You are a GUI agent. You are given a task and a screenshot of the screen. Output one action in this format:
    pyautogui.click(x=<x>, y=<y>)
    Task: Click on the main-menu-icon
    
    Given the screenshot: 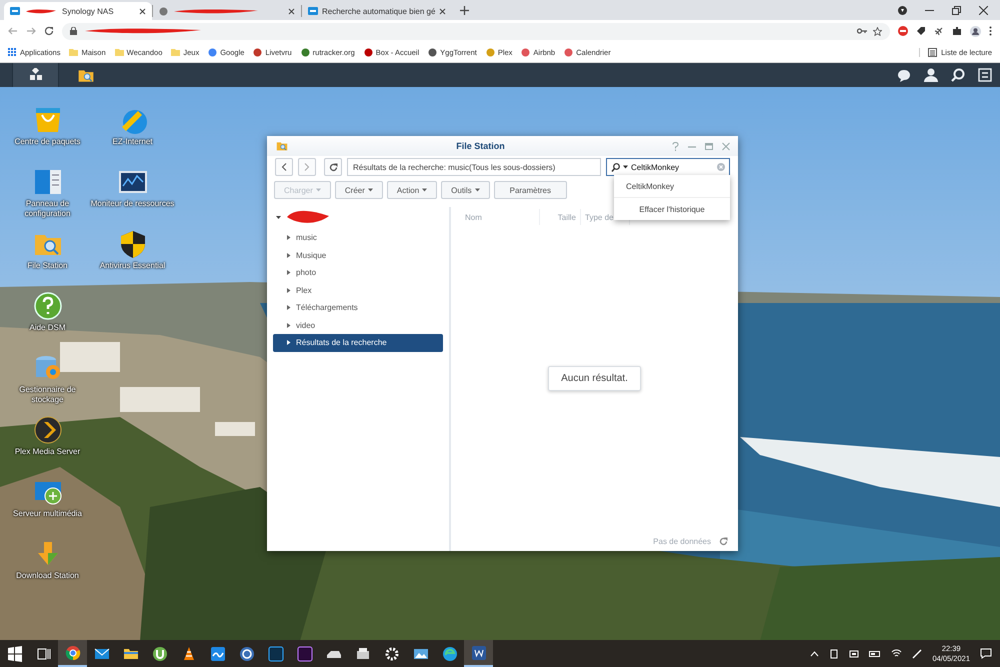 What is the action you would take?
    pyautogui.click(x=35, y=75)
    